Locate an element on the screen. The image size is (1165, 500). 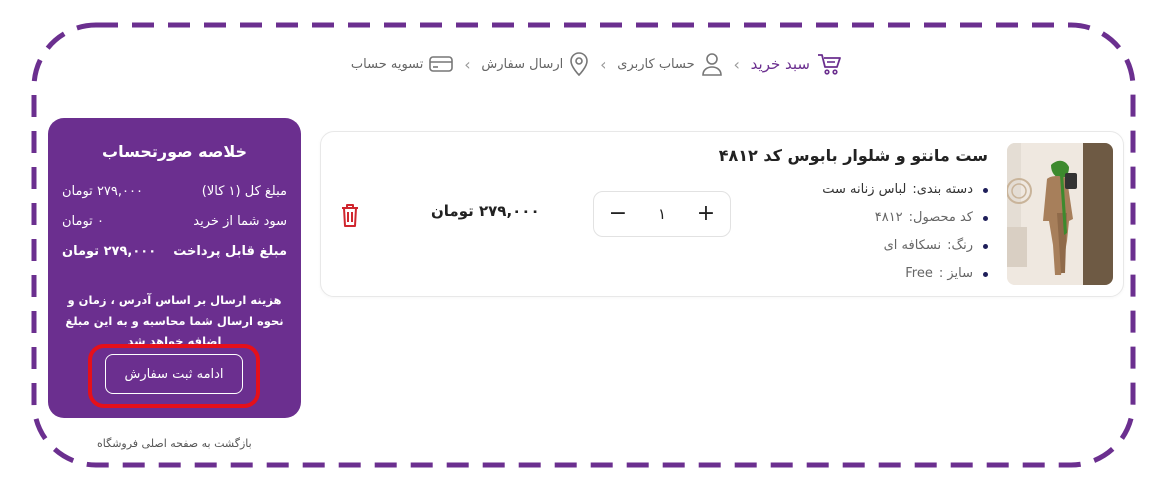
attribute-label: کد محصول: is located at coordinates (940, 217).